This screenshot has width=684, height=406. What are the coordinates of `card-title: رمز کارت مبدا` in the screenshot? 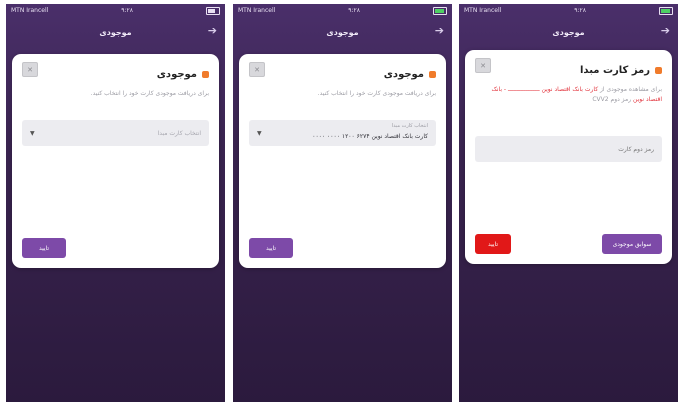 It's located at (615, 70).